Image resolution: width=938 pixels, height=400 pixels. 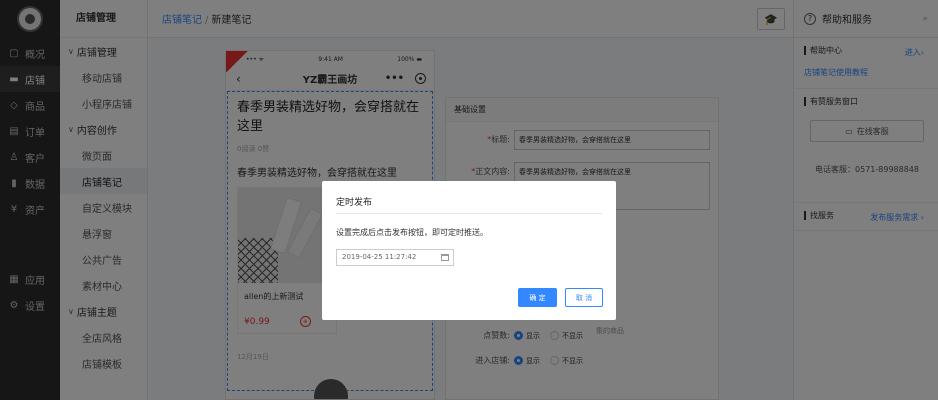 What do you see at coordinates (445, 257) in the screenshot?
I see `calendar-icon` at bounding box center [445, 257].